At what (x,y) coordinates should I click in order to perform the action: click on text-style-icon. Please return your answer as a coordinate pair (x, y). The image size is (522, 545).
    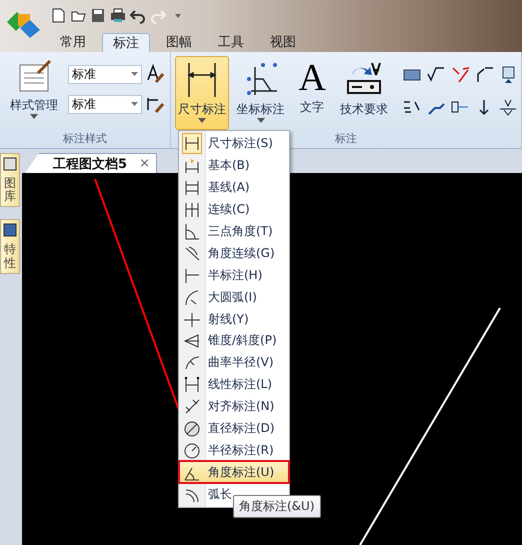
    Looking at the image, I should click on (155, 74).